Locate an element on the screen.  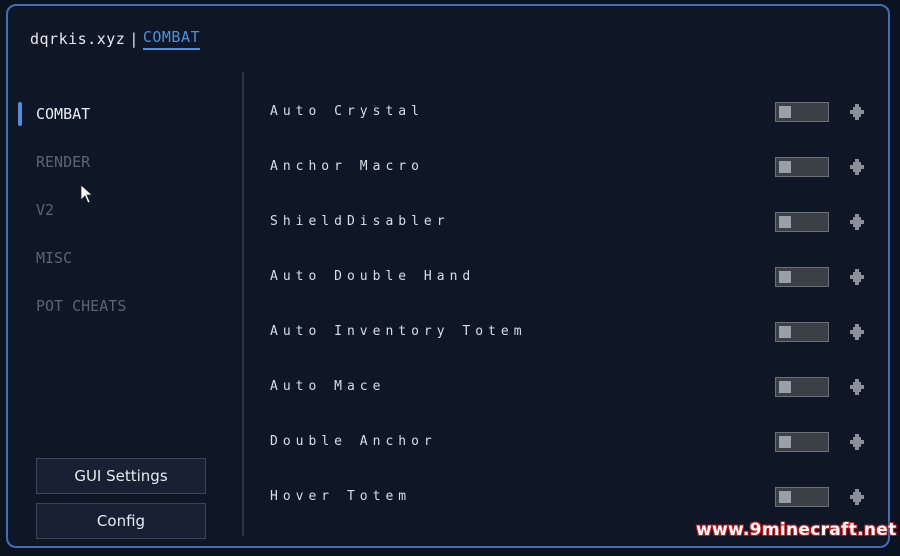
sidebar-item-v2: V2 is located at coordinates (121, 210).